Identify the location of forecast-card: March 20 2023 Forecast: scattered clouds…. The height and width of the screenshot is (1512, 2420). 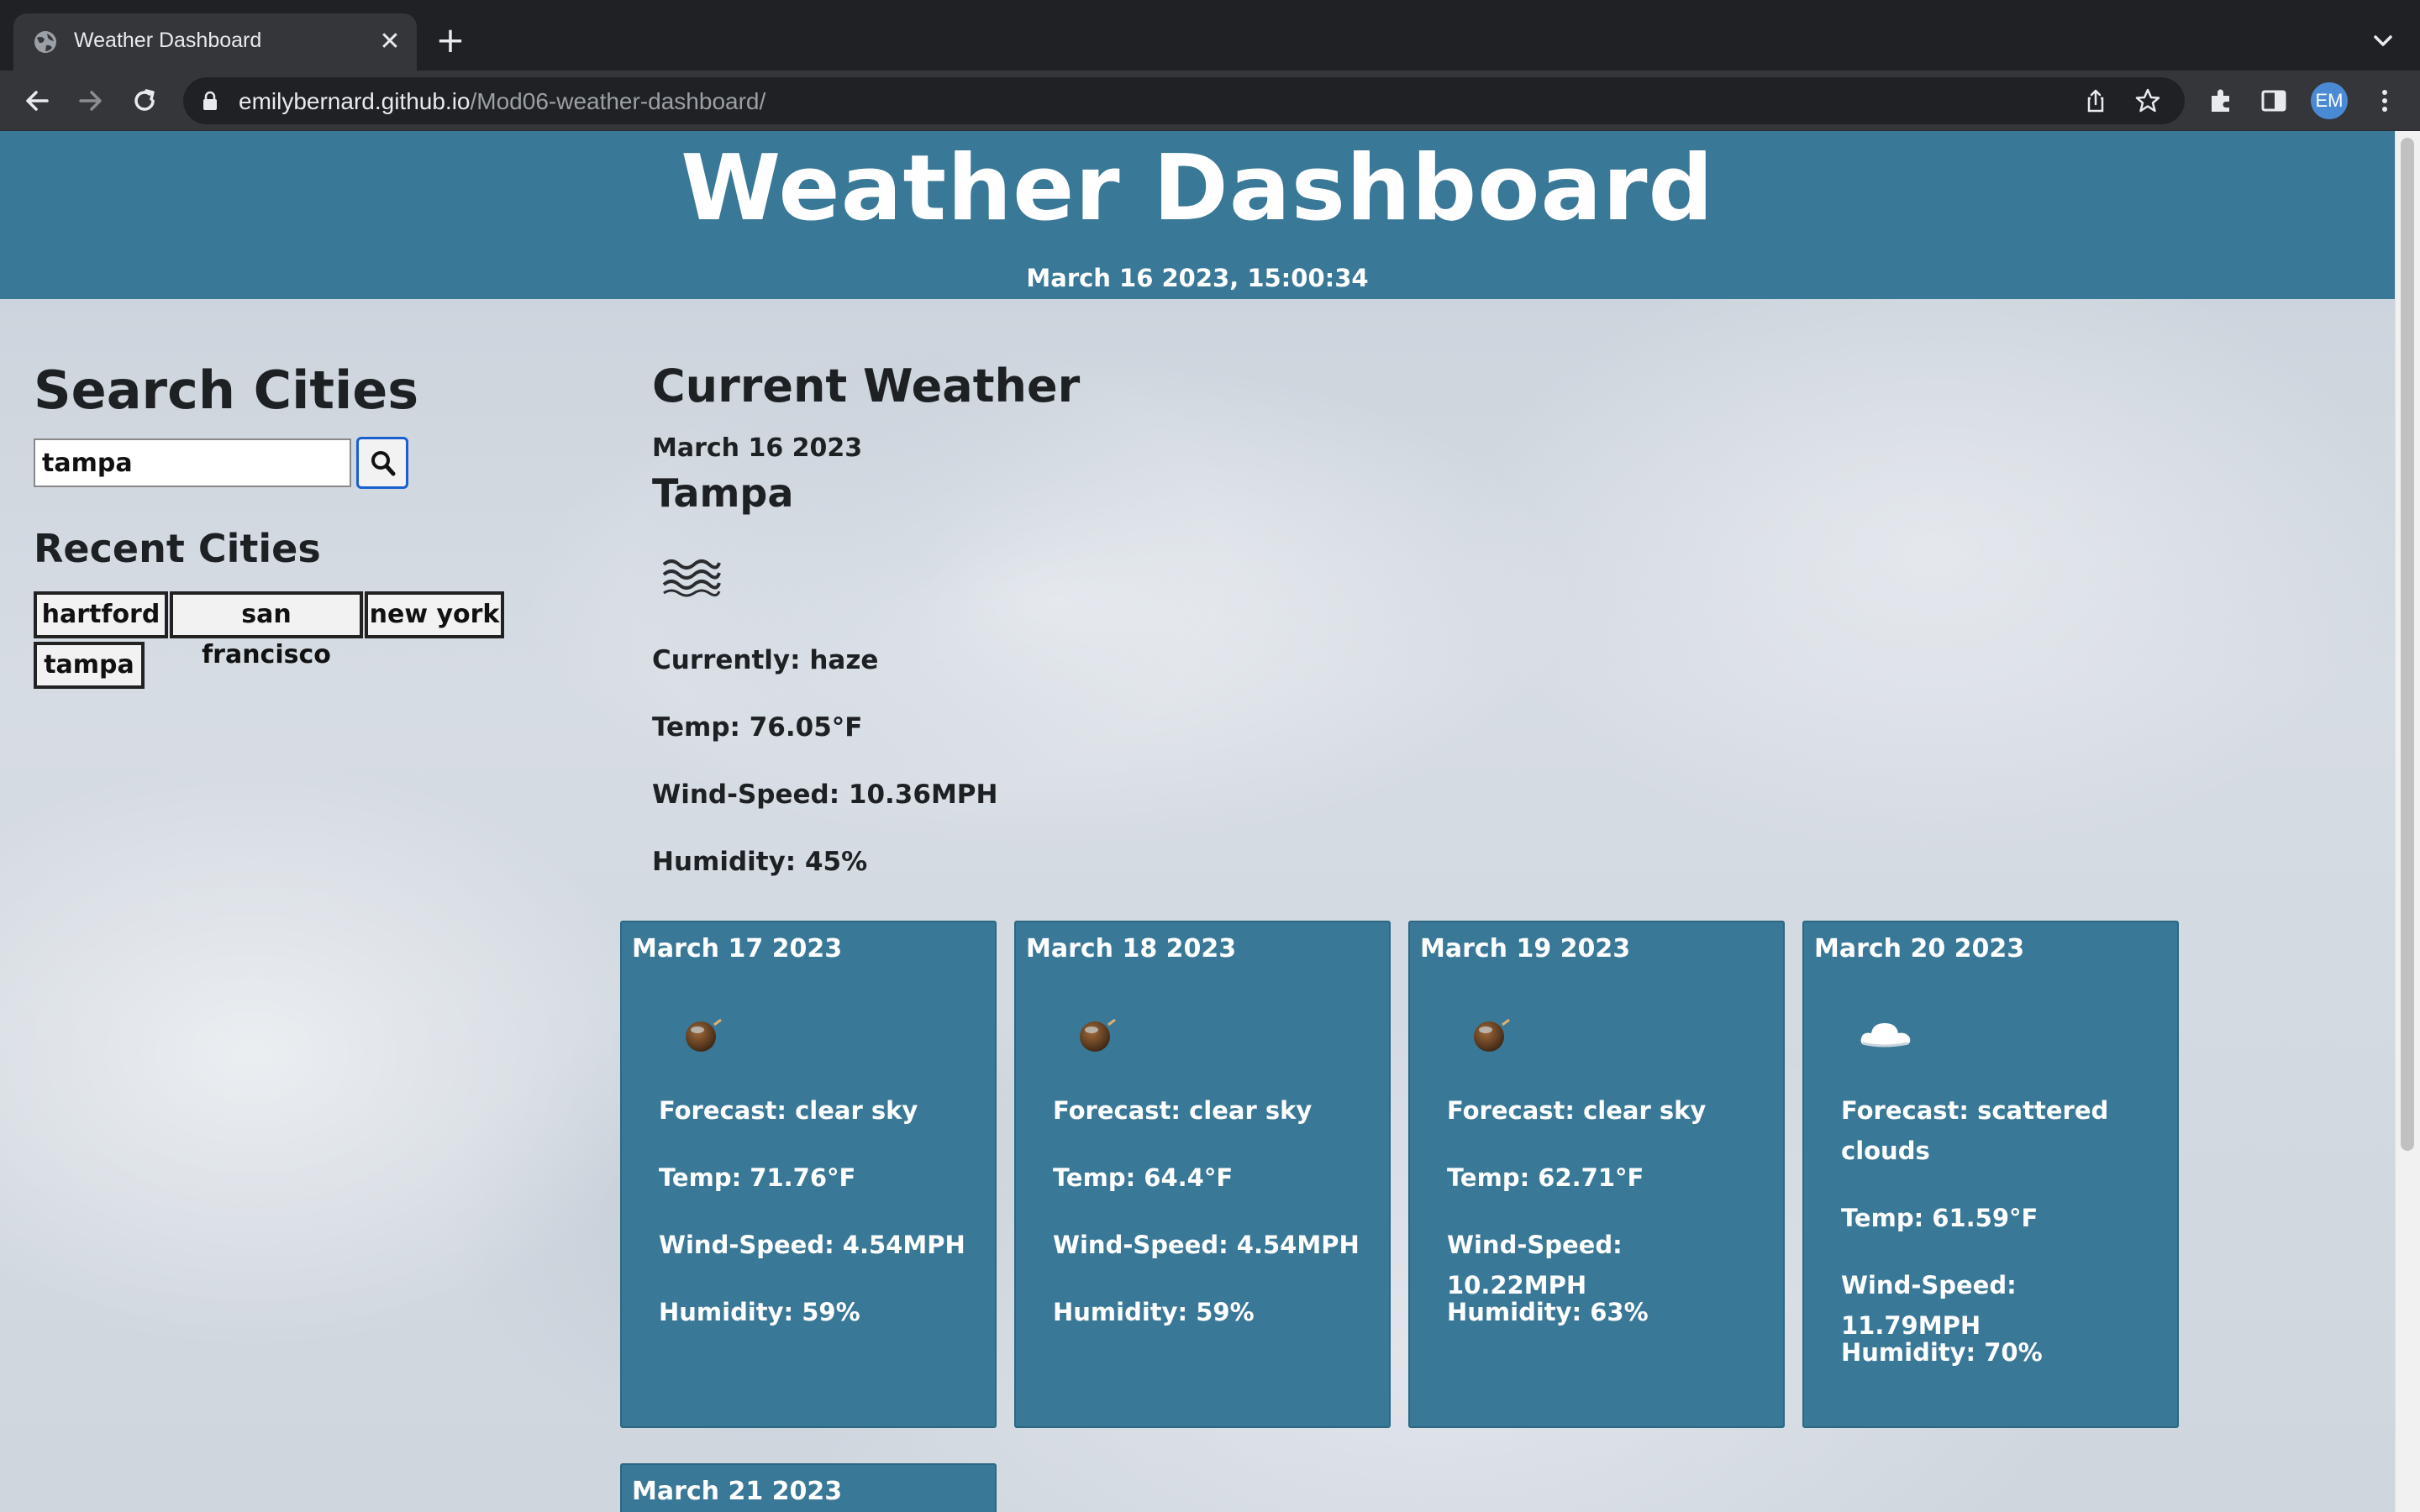
(1990, 1174).